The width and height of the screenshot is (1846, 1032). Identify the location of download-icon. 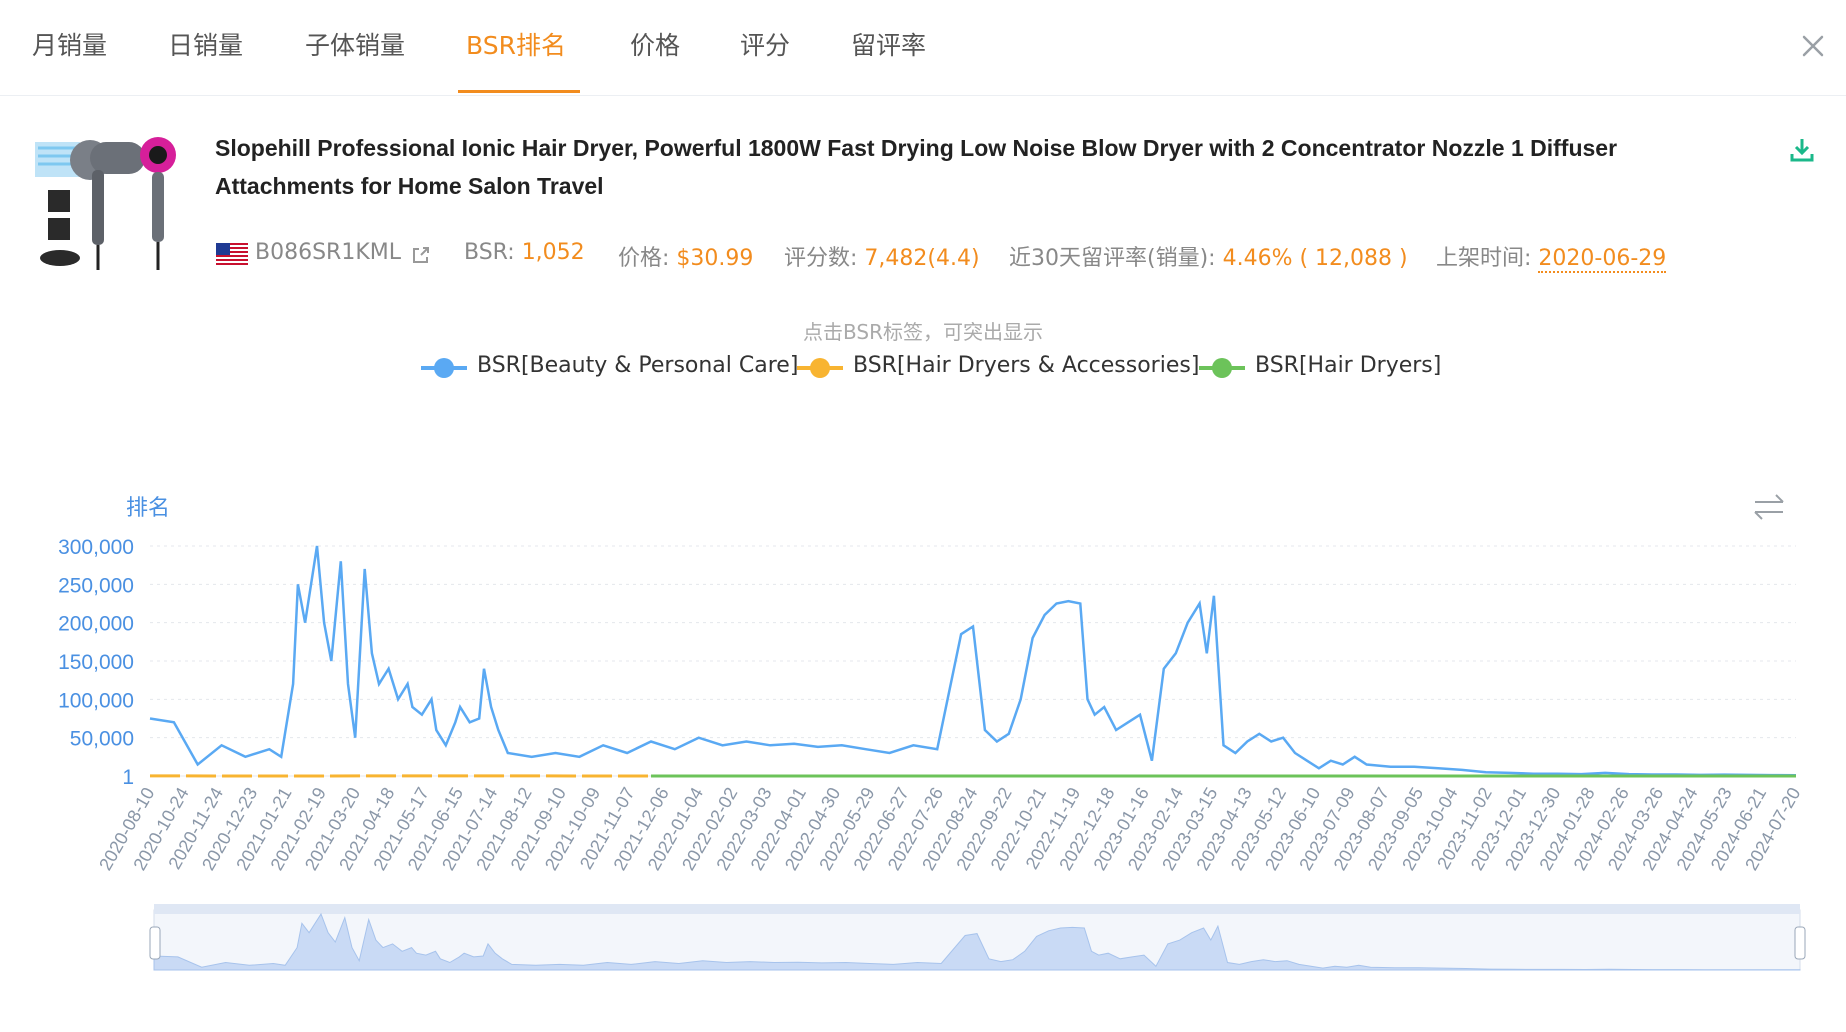
(1802, 150).